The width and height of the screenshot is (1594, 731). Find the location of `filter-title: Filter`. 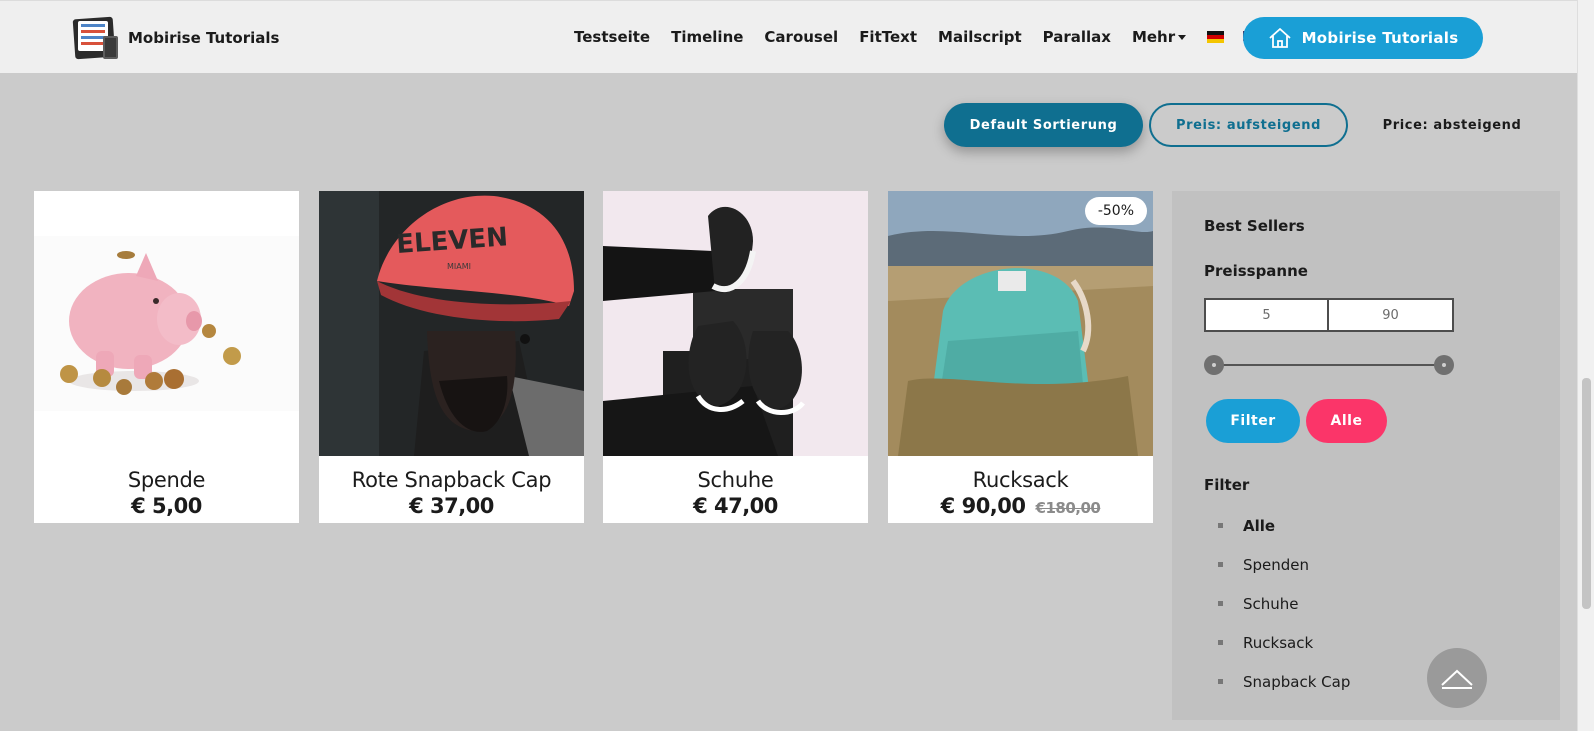

filter-title: Filter is located at coordinates (1227, 485).